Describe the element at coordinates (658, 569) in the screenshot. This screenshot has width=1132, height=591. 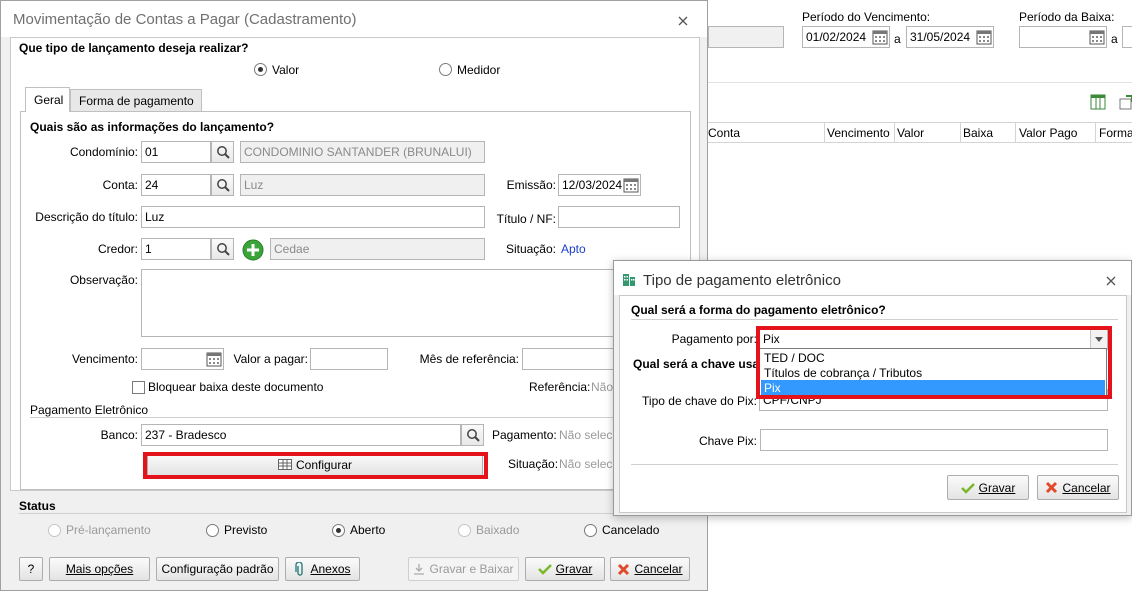
I see `cancelar-label: Cancelar` at that location.